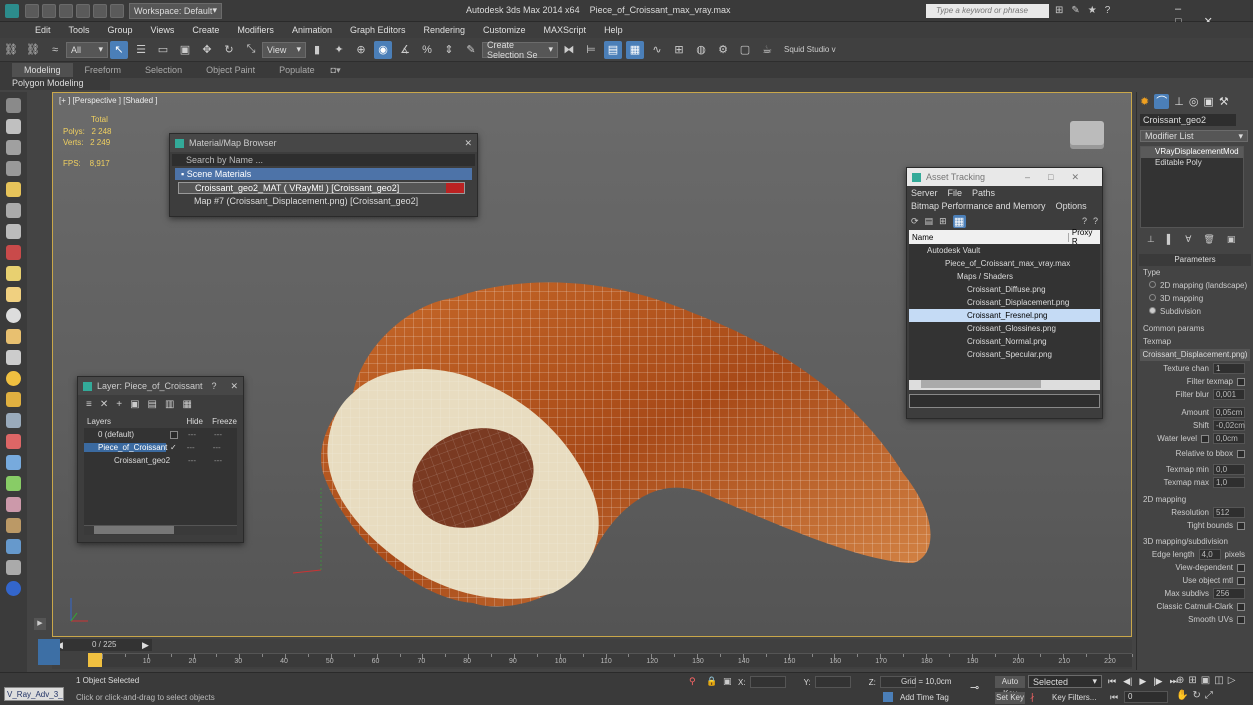 This screenshot has width=1253, height=705. I want to click on scene-materials-group: ▪ Scene Materials, so click(323, 174).